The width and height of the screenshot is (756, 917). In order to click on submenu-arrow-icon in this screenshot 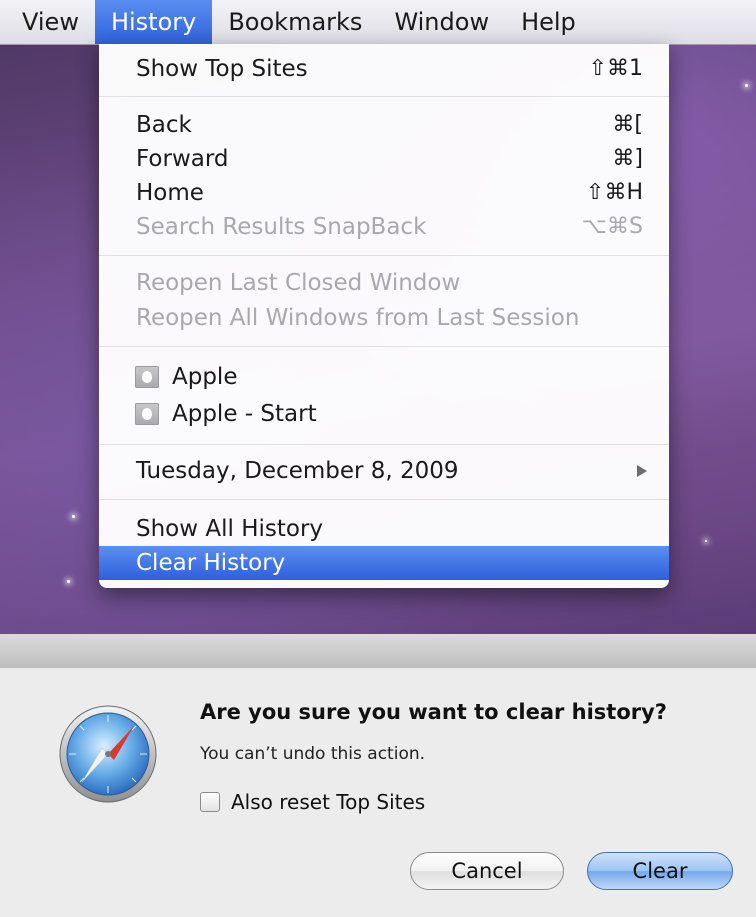, I will do `click(642, 471)`.